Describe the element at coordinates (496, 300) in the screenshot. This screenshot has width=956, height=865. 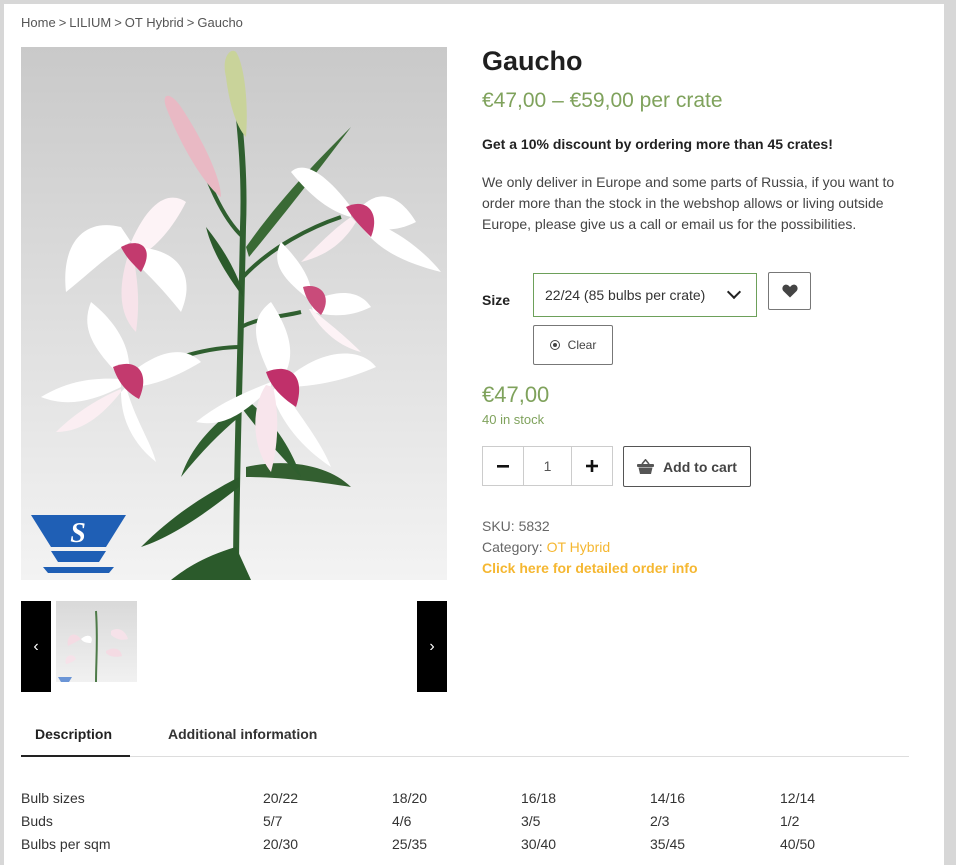
I see `size-label: Size` at that location.